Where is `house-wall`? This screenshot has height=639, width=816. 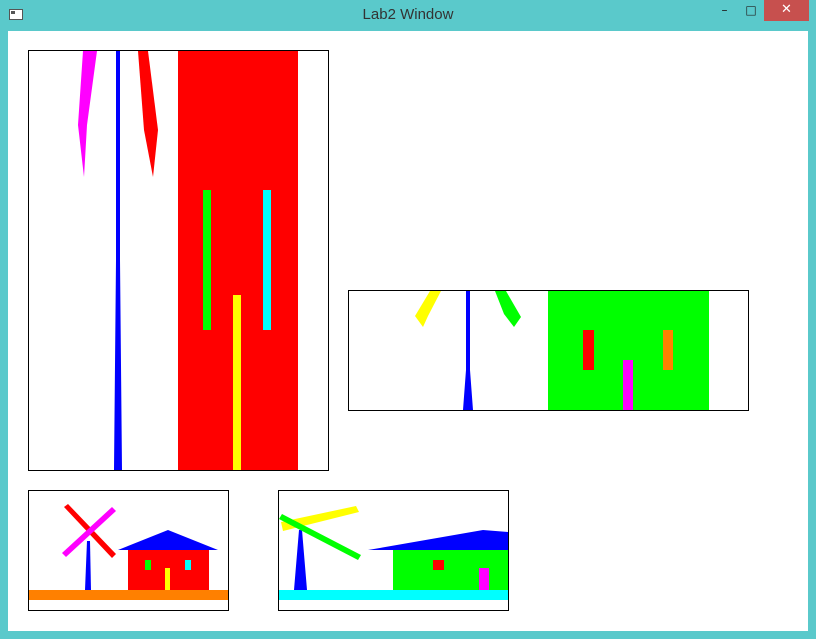 house-wall is located at coordinates (450, 570).